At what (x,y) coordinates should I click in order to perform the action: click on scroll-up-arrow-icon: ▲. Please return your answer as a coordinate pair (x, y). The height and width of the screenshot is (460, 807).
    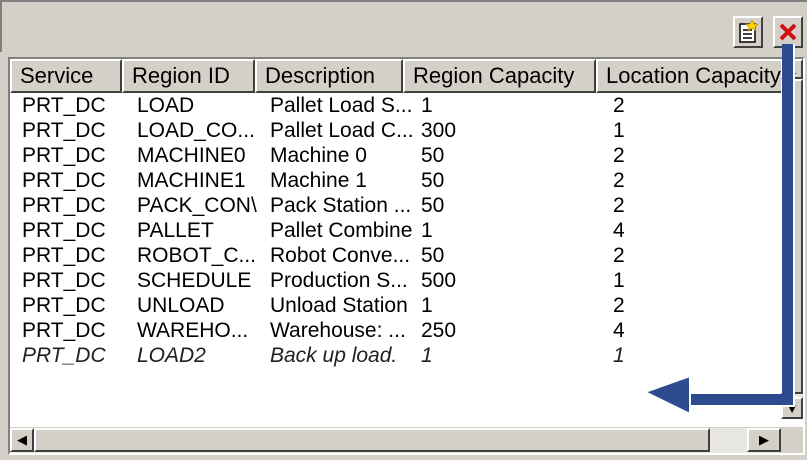
    Looking at the image, I should click on (792, 69).